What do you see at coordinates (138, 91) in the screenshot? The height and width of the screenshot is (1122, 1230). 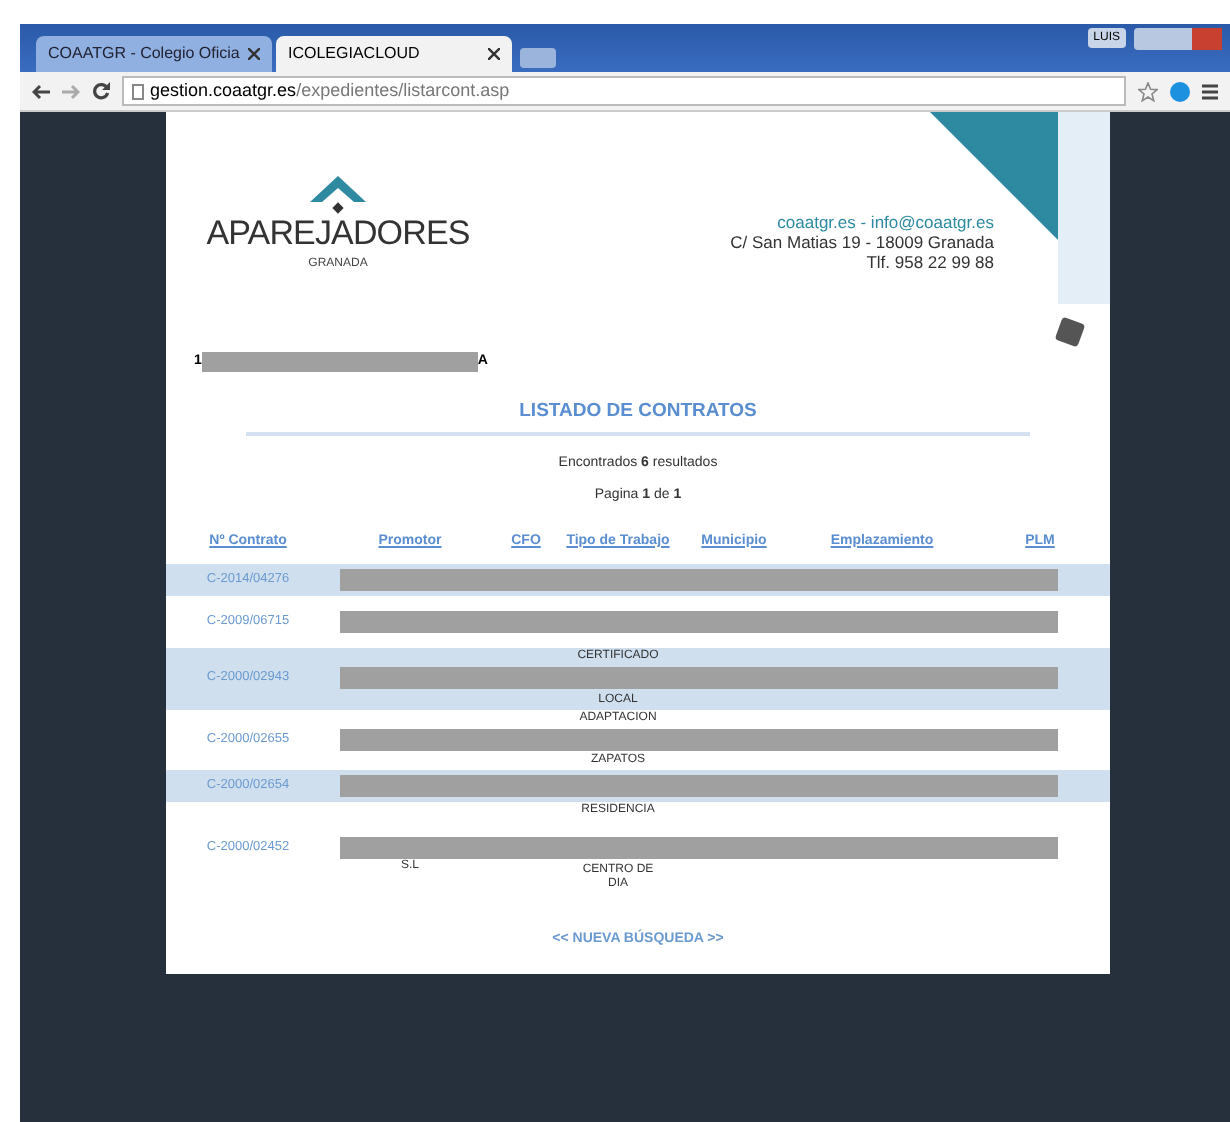 I see `page-icon` at bounding box center [138, 91].